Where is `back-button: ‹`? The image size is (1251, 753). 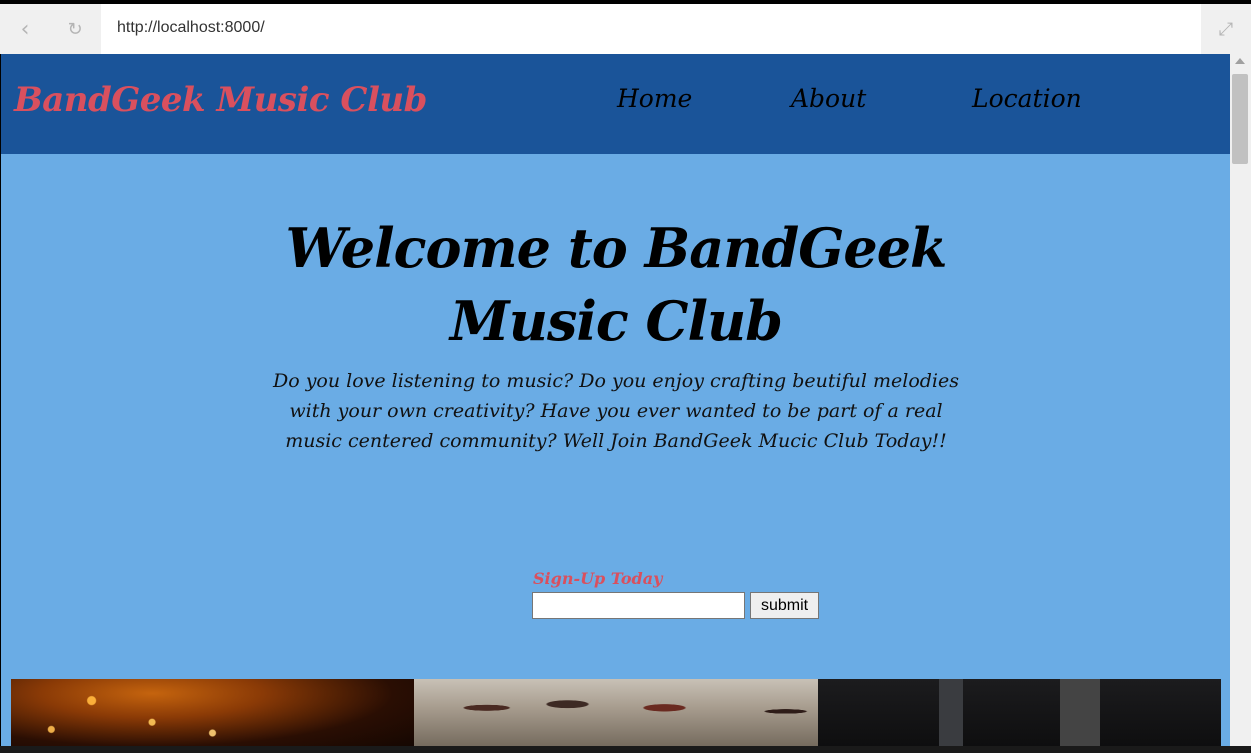
back-button: ‹ is located at coordinates (25, 29).